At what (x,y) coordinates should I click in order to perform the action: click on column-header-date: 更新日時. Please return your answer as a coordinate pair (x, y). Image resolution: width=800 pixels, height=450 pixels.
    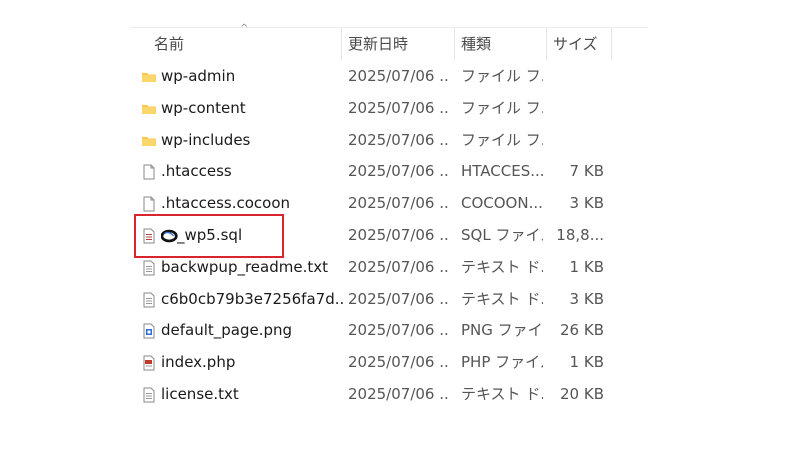
    Looking at the image, I should click on (398, 44).